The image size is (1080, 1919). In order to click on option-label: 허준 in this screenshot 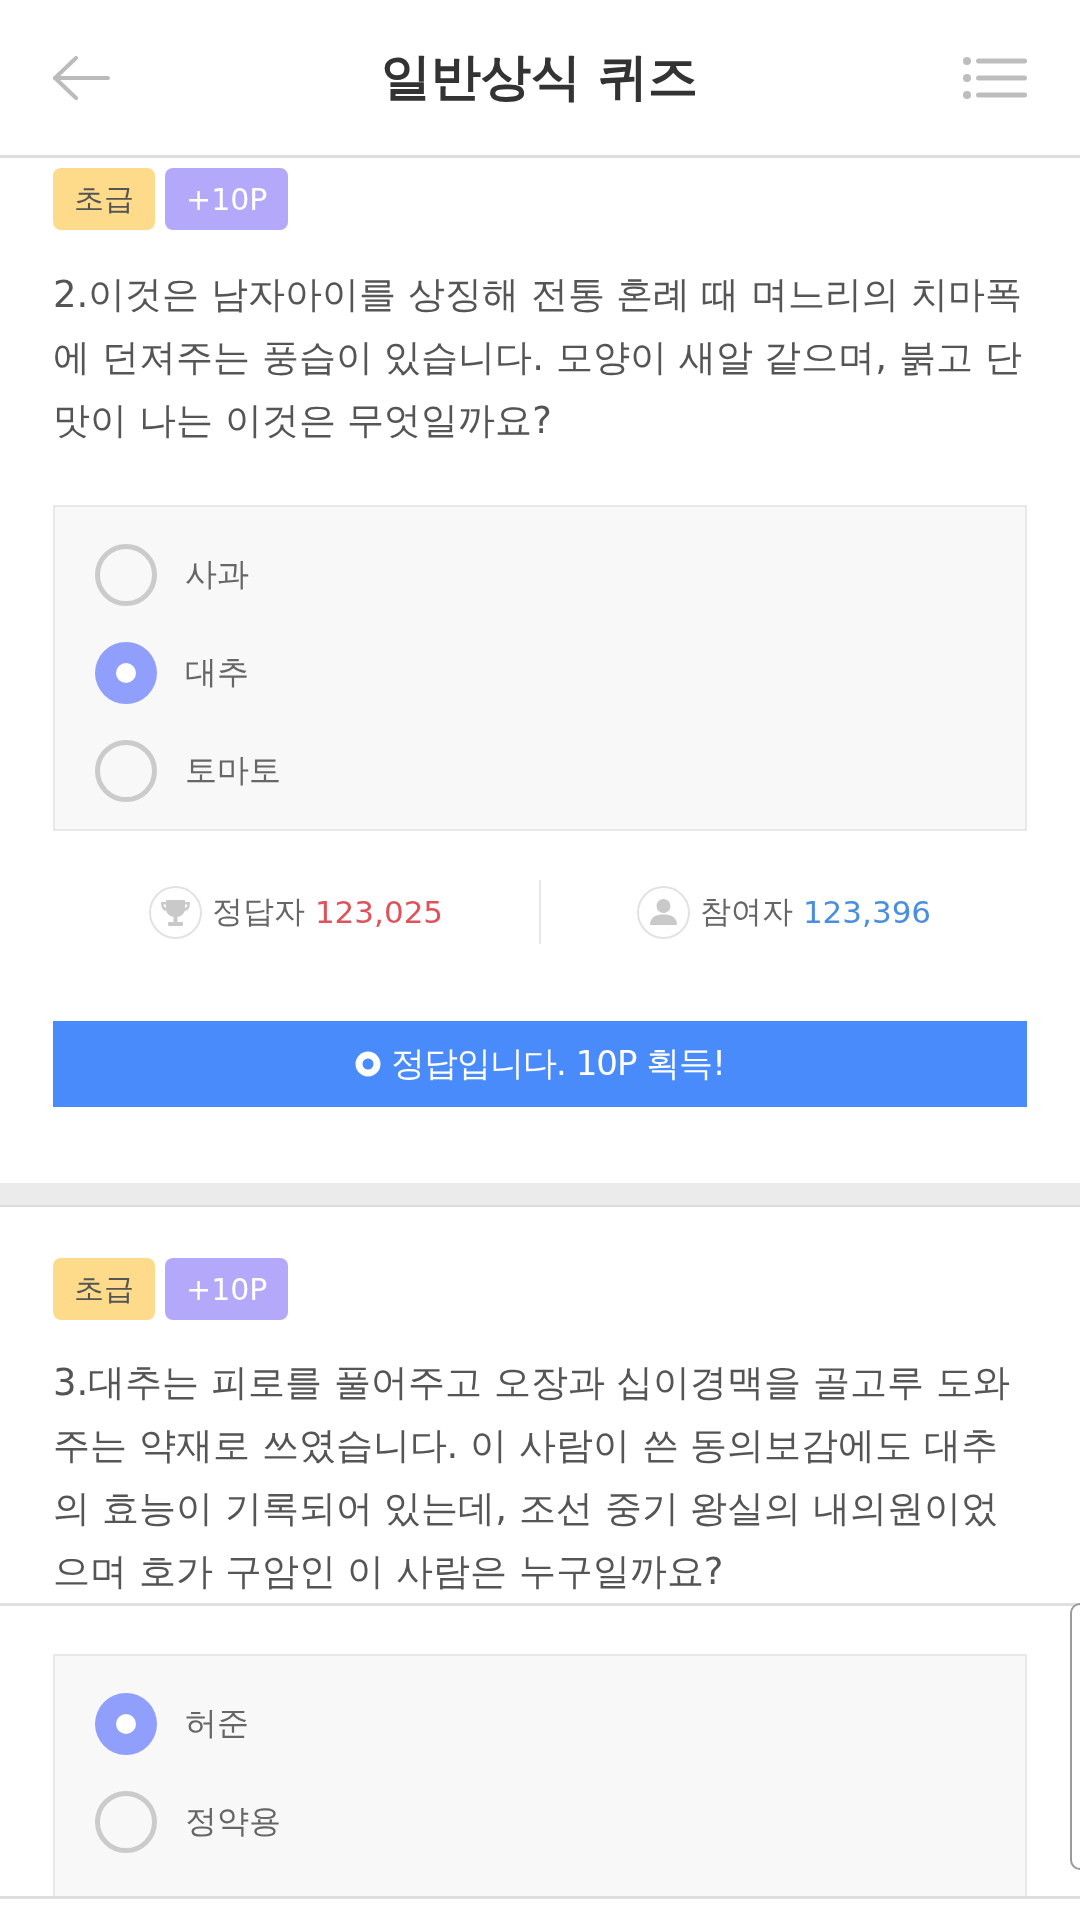, I will do `click(217, 1723)`.